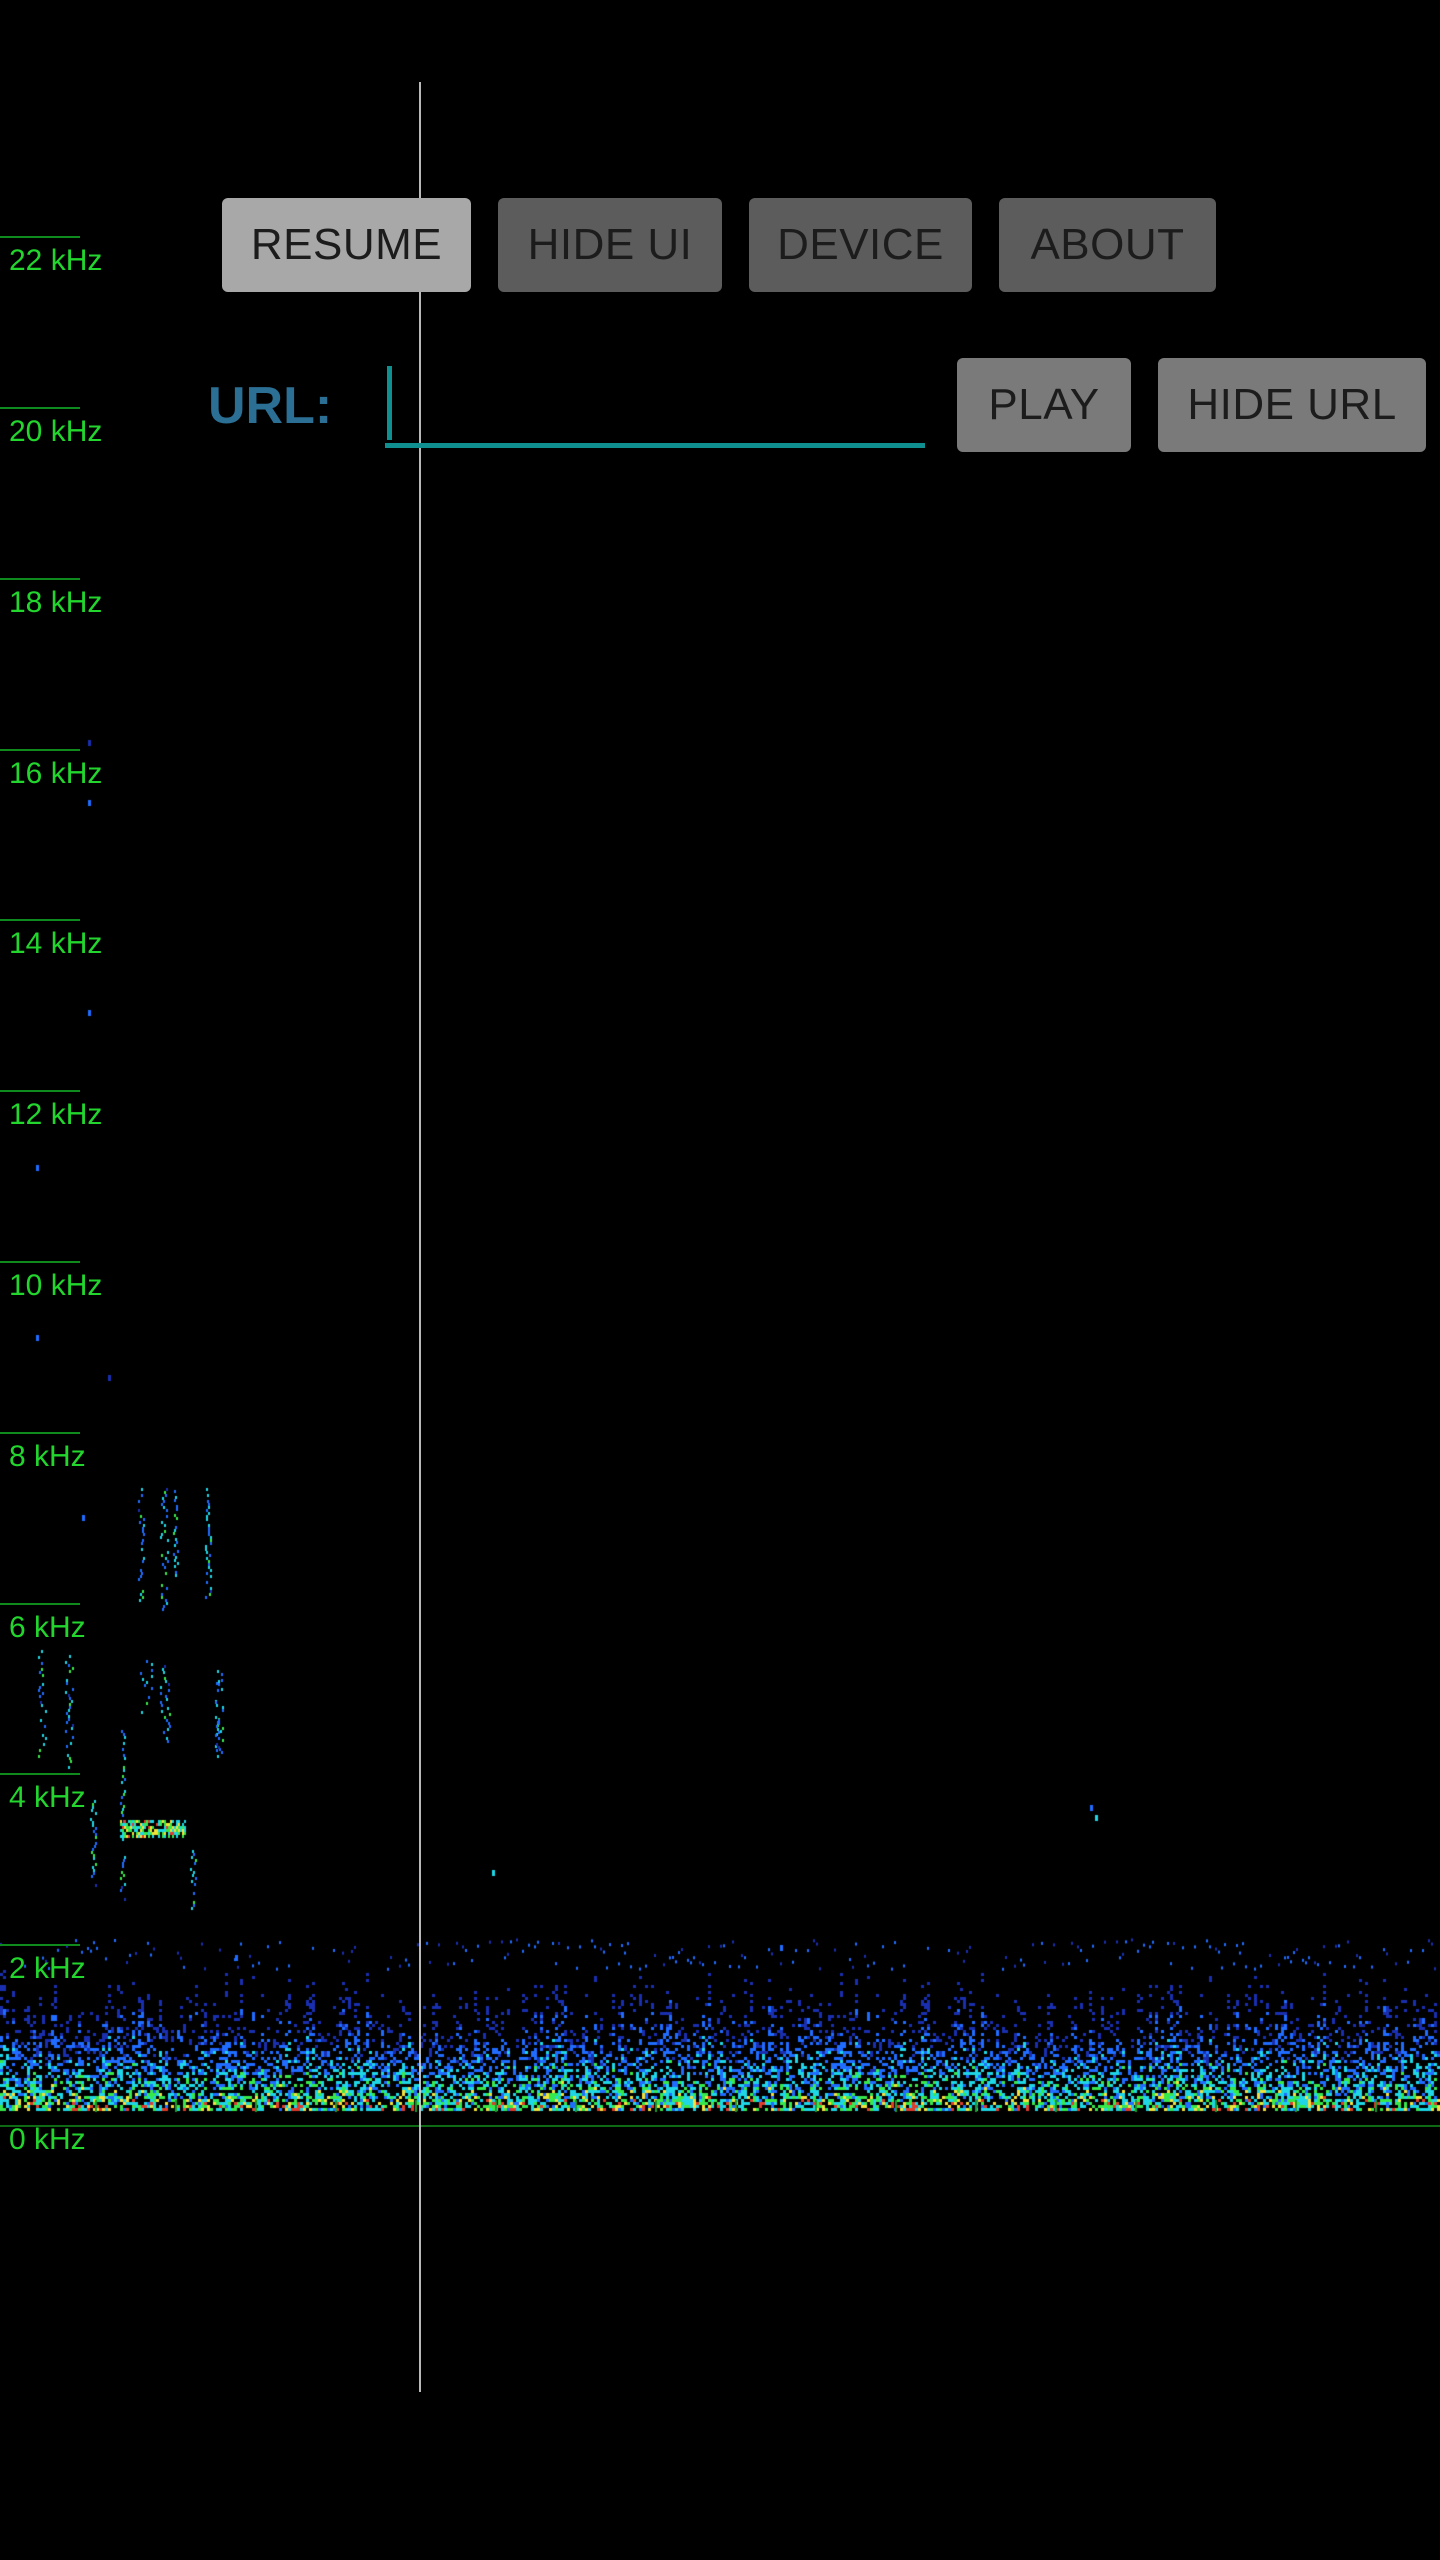 Image resolution: width=1440 pixels, height=2560 pixels. Describe the element at coordinates (47, 2139) in the screenshot. I see `axis-label-0khz: 0 kHz` at that location.